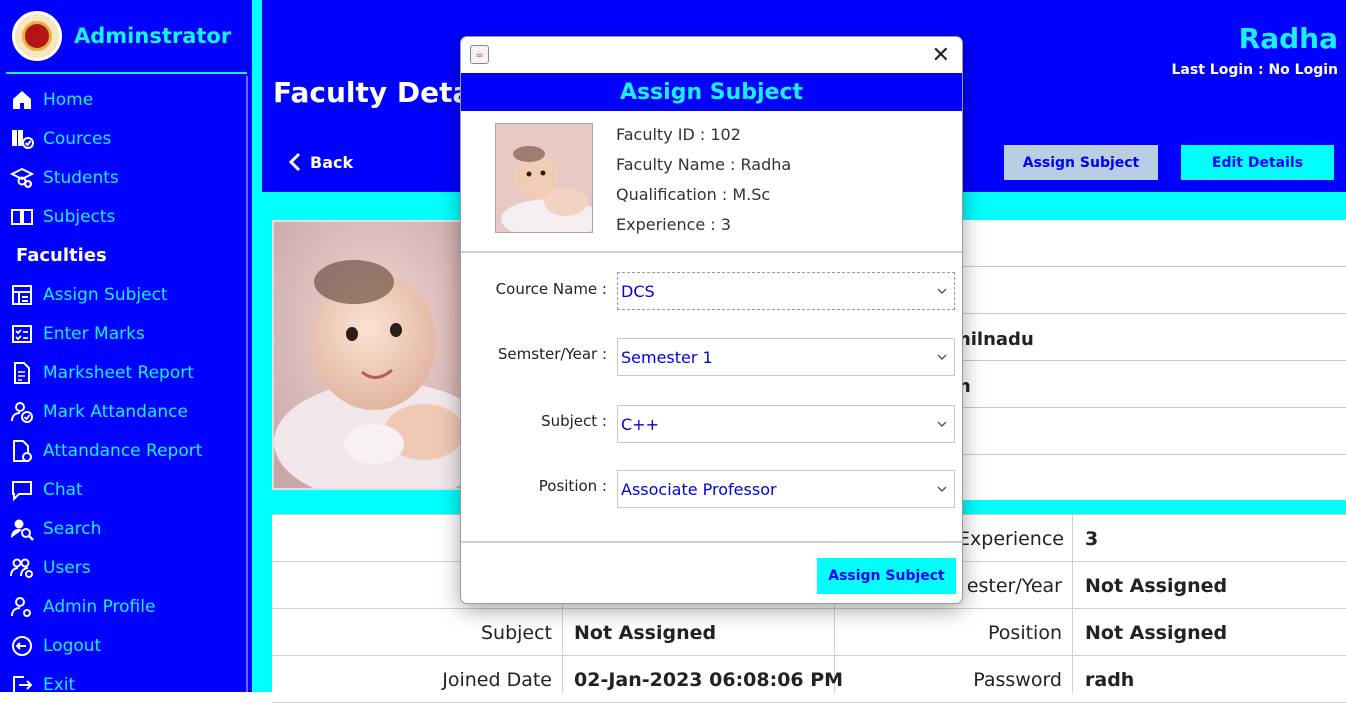 Image resolution: width=1346 pixels, height=704 pixels. I want to click on table-label: Position, so click(1025, 632).